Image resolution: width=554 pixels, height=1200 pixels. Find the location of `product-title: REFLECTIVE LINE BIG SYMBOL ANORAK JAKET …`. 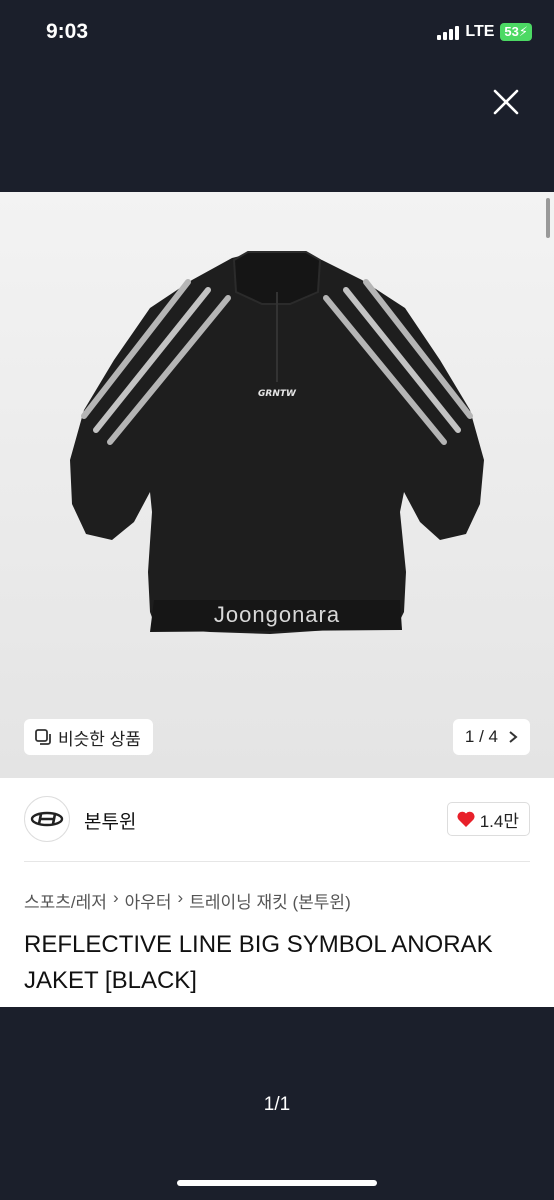

product-title: REFLECTIVE LINE BIG SYMBOL ANORAK JAKET … is located at coordinates (258, 962).